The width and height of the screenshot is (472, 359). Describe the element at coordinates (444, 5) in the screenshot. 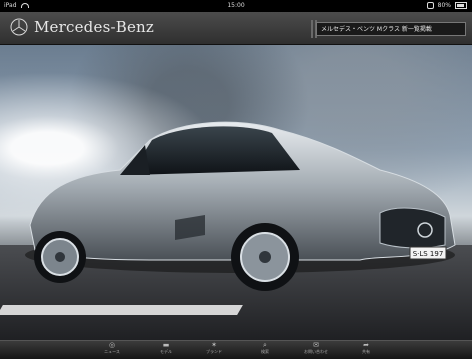

I see `battery-percent: 80%` at that location.